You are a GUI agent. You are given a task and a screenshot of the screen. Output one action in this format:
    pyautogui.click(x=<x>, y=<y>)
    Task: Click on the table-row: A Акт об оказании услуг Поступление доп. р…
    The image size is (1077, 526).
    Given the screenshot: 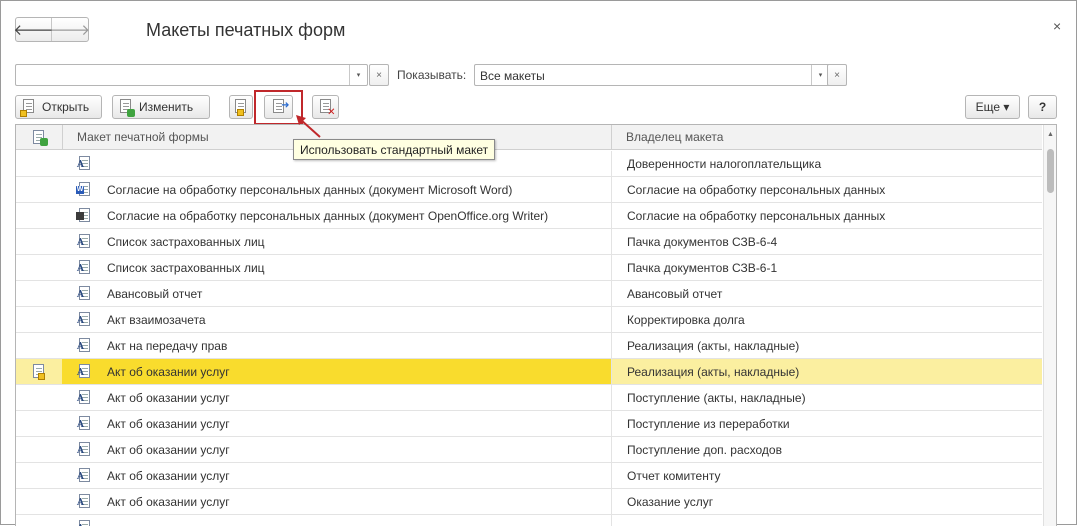 What is the action you would take?
    pyautogui.click(x=529, y=450)
    